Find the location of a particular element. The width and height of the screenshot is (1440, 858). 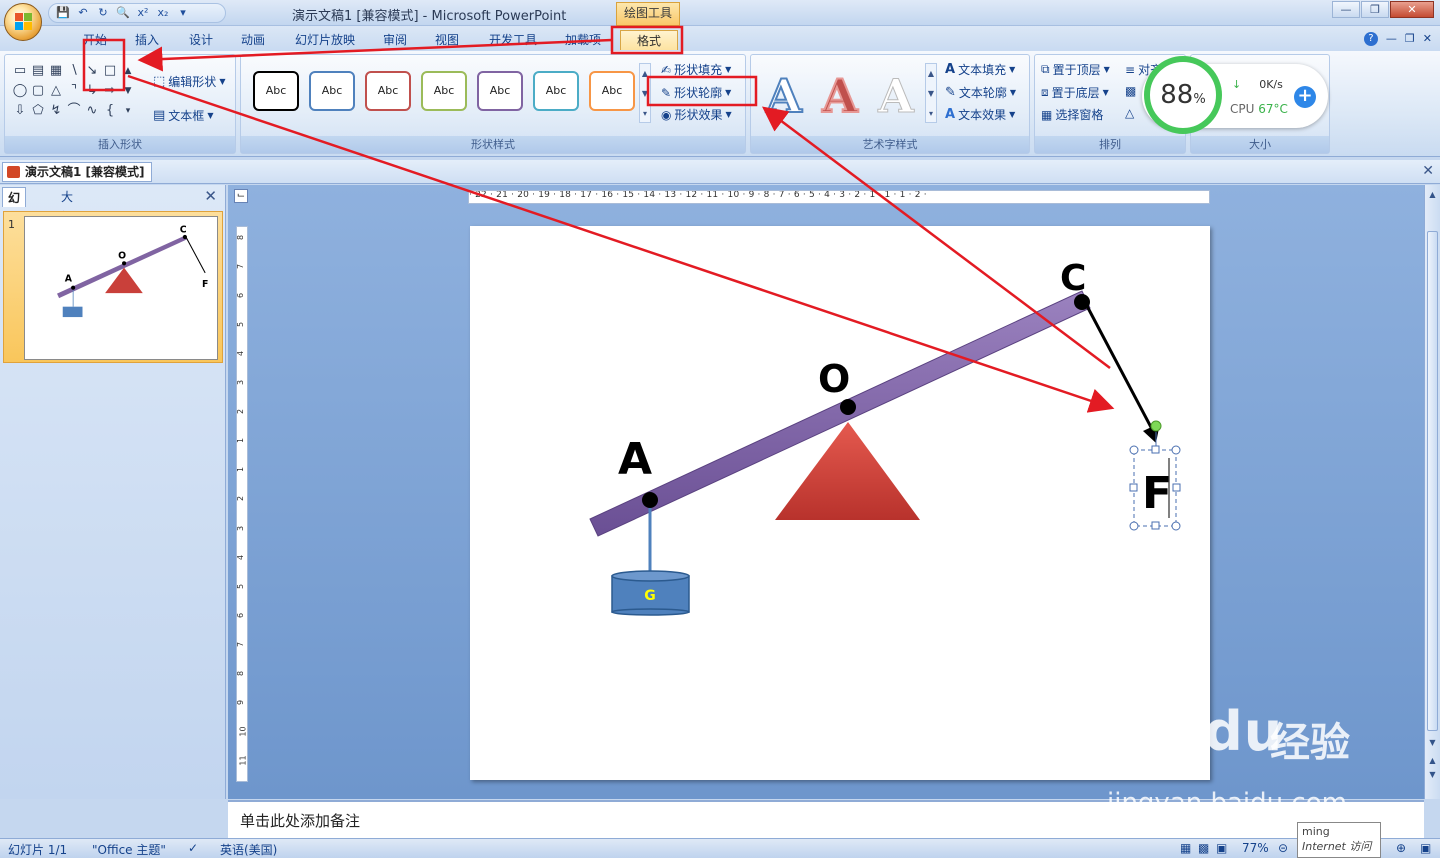

down-arrow-shape-icon: ⇩ is located at coordinates (20, 111).